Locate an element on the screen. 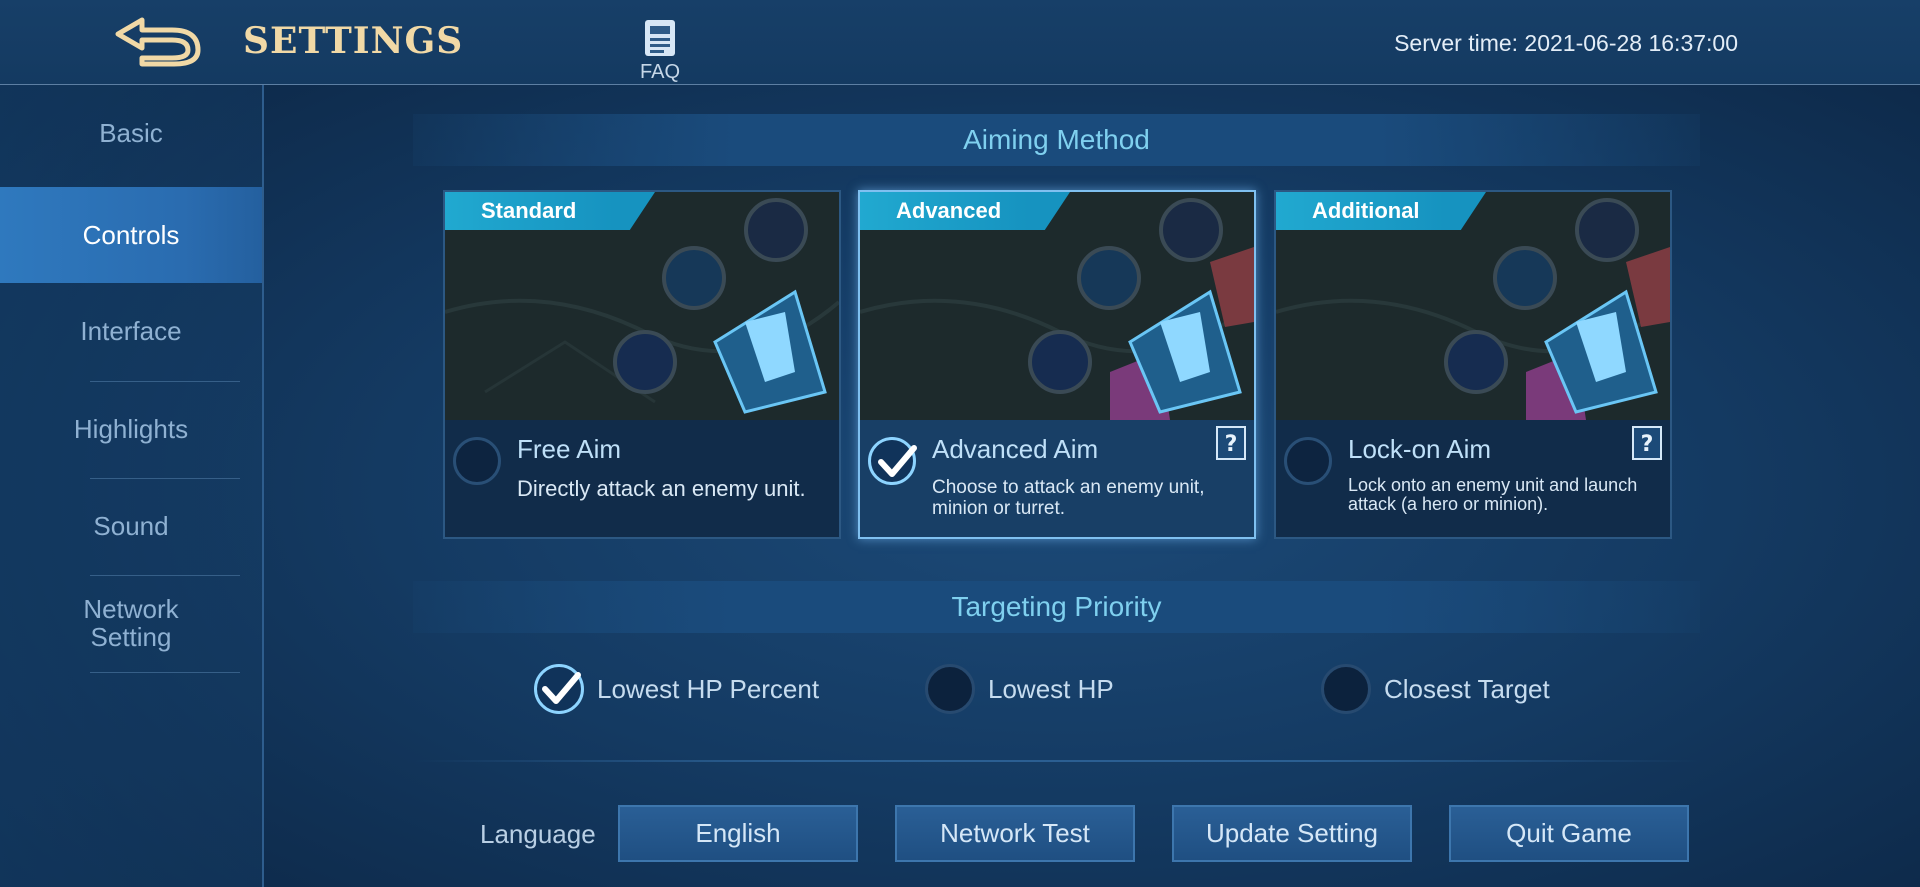 The width and height of the screenshot is (1920, 887). language-select-button: English is located at coordinates (738, 833).